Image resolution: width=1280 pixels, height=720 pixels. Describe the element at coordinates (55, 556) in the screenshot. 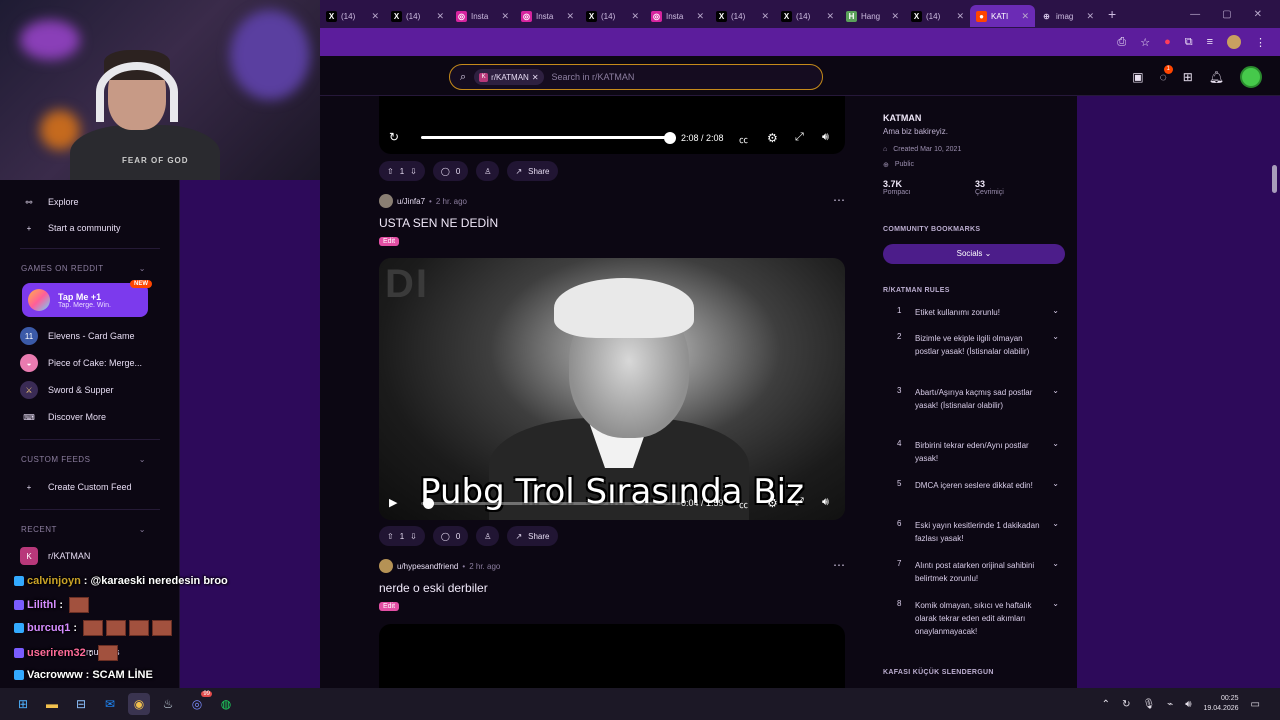

I see `sidebar-recent-katman: K r/KATMAN` at that location.